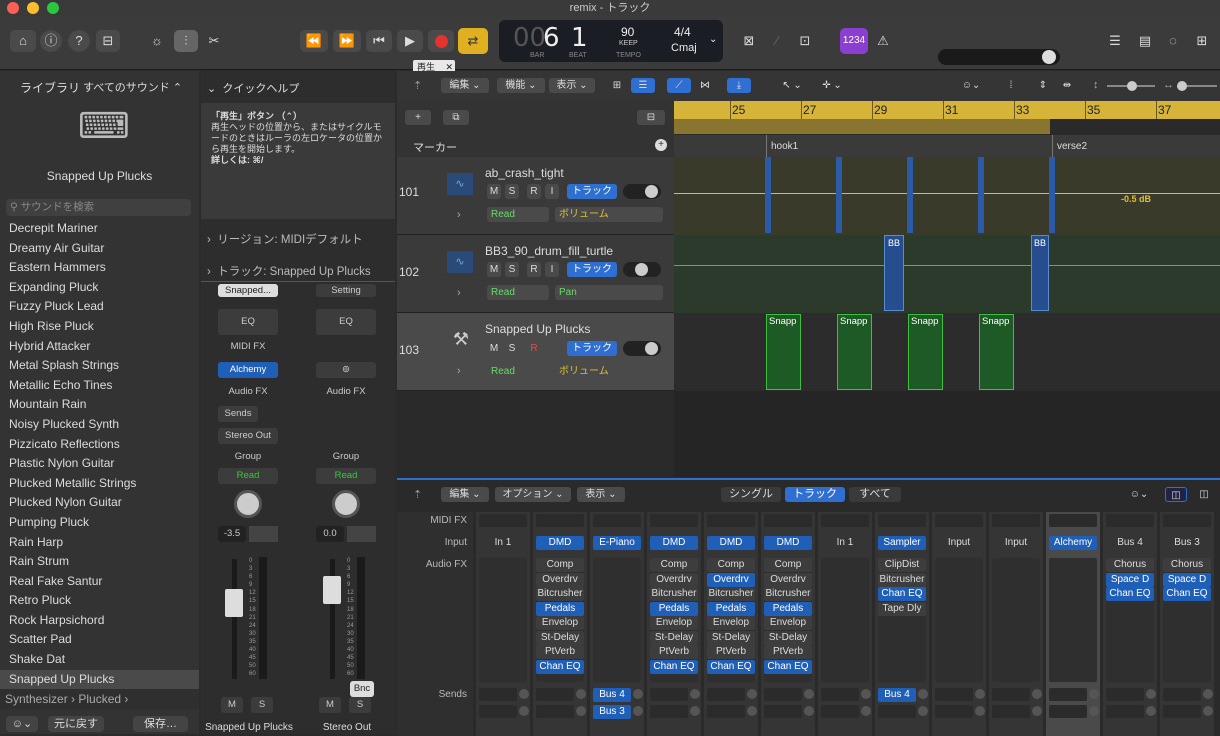  Describe the element at coordinates (473, 41) in the screenshot. I see `cycle-button: ⇄` at that location.